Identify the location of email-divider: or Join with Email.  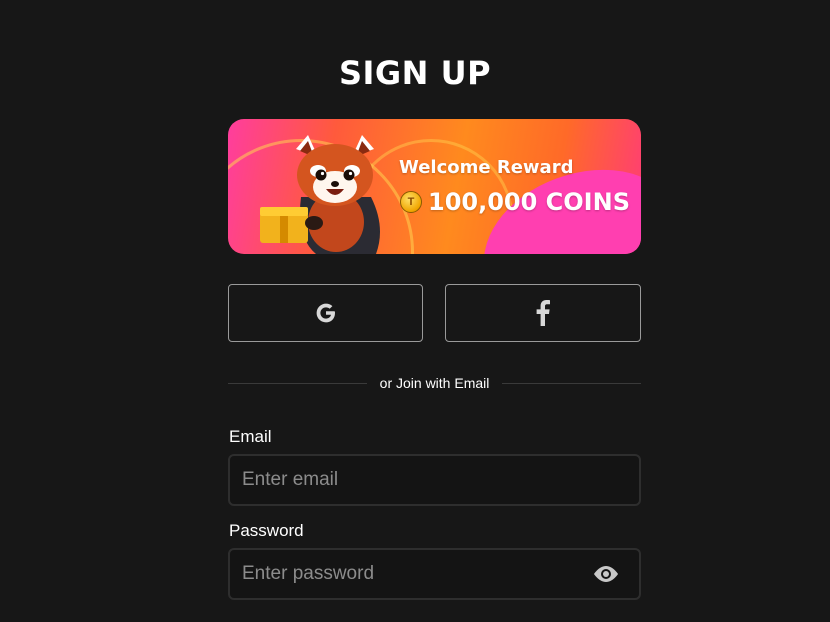
(435, 383).